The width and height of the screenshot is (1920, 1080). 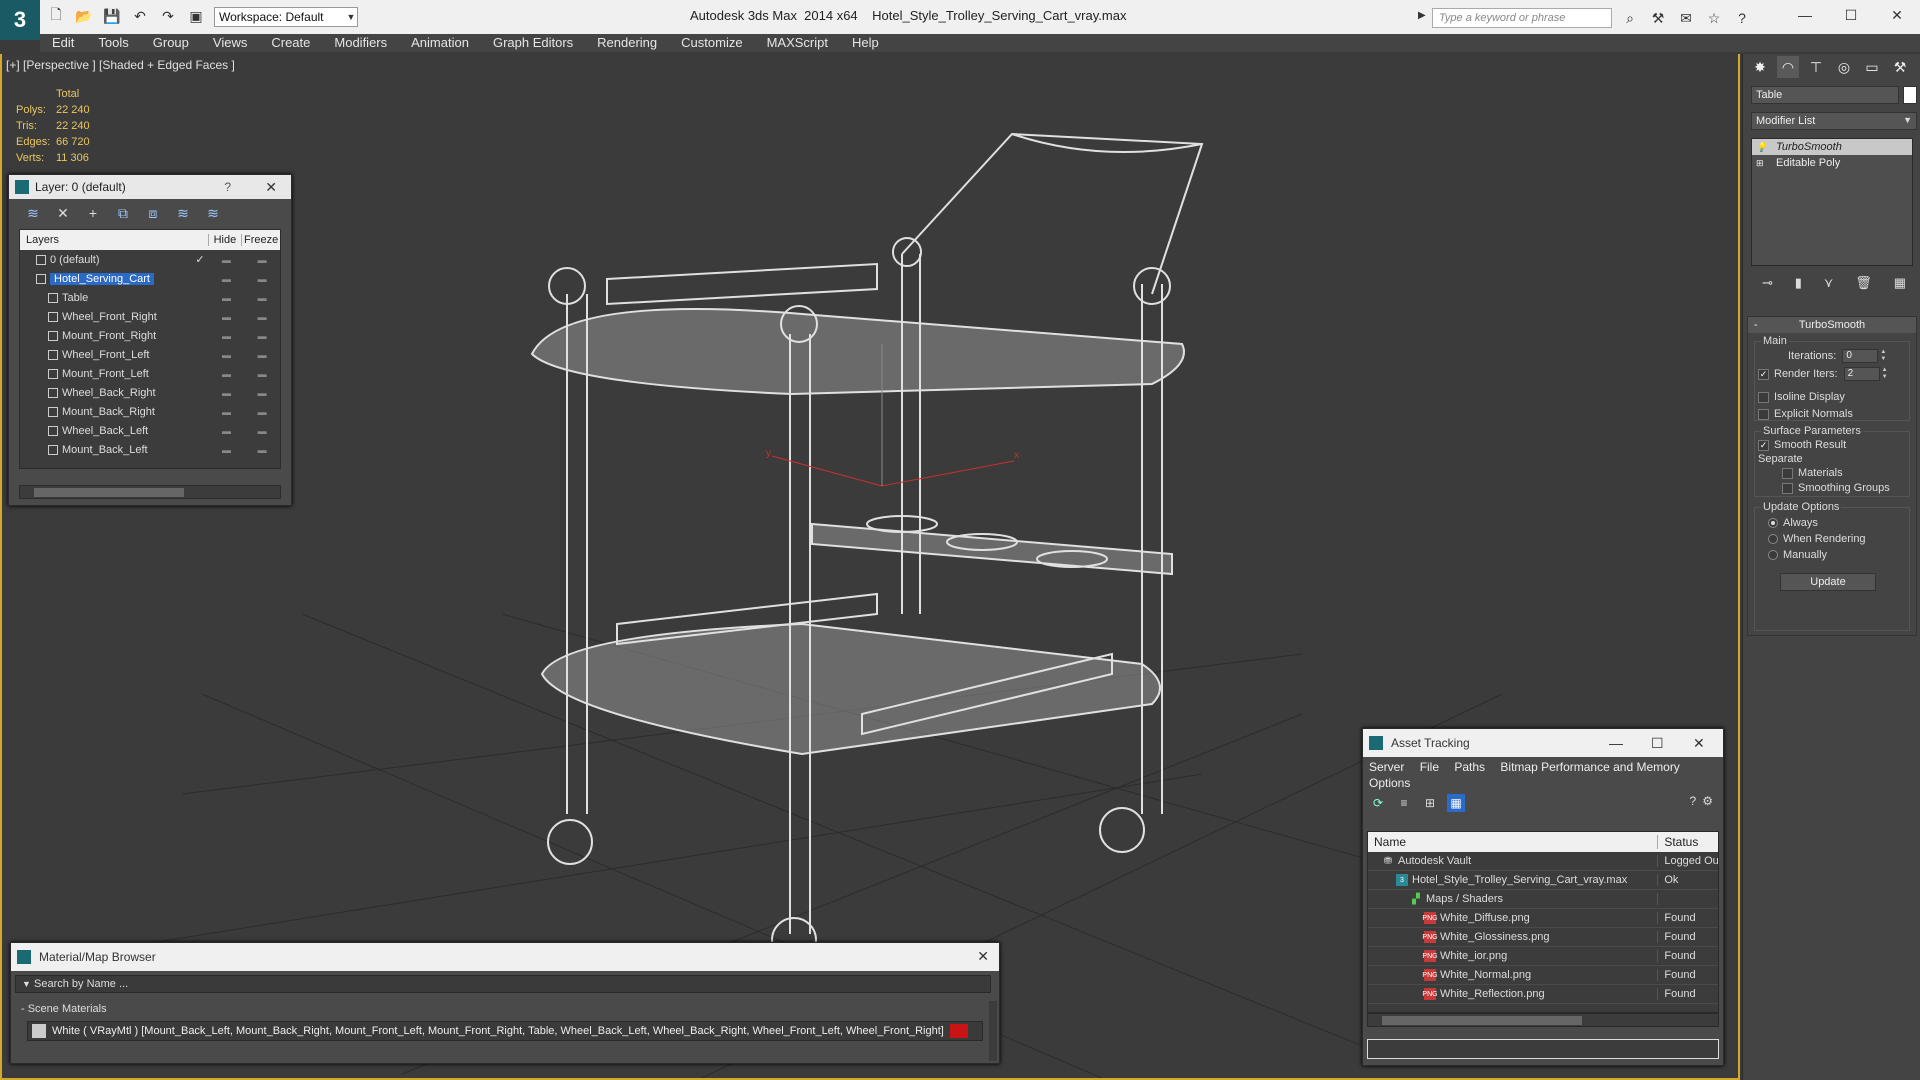 I want to click on layer-row: Mount_Front_Right ▬ ▬, so click(x=150, y=335).